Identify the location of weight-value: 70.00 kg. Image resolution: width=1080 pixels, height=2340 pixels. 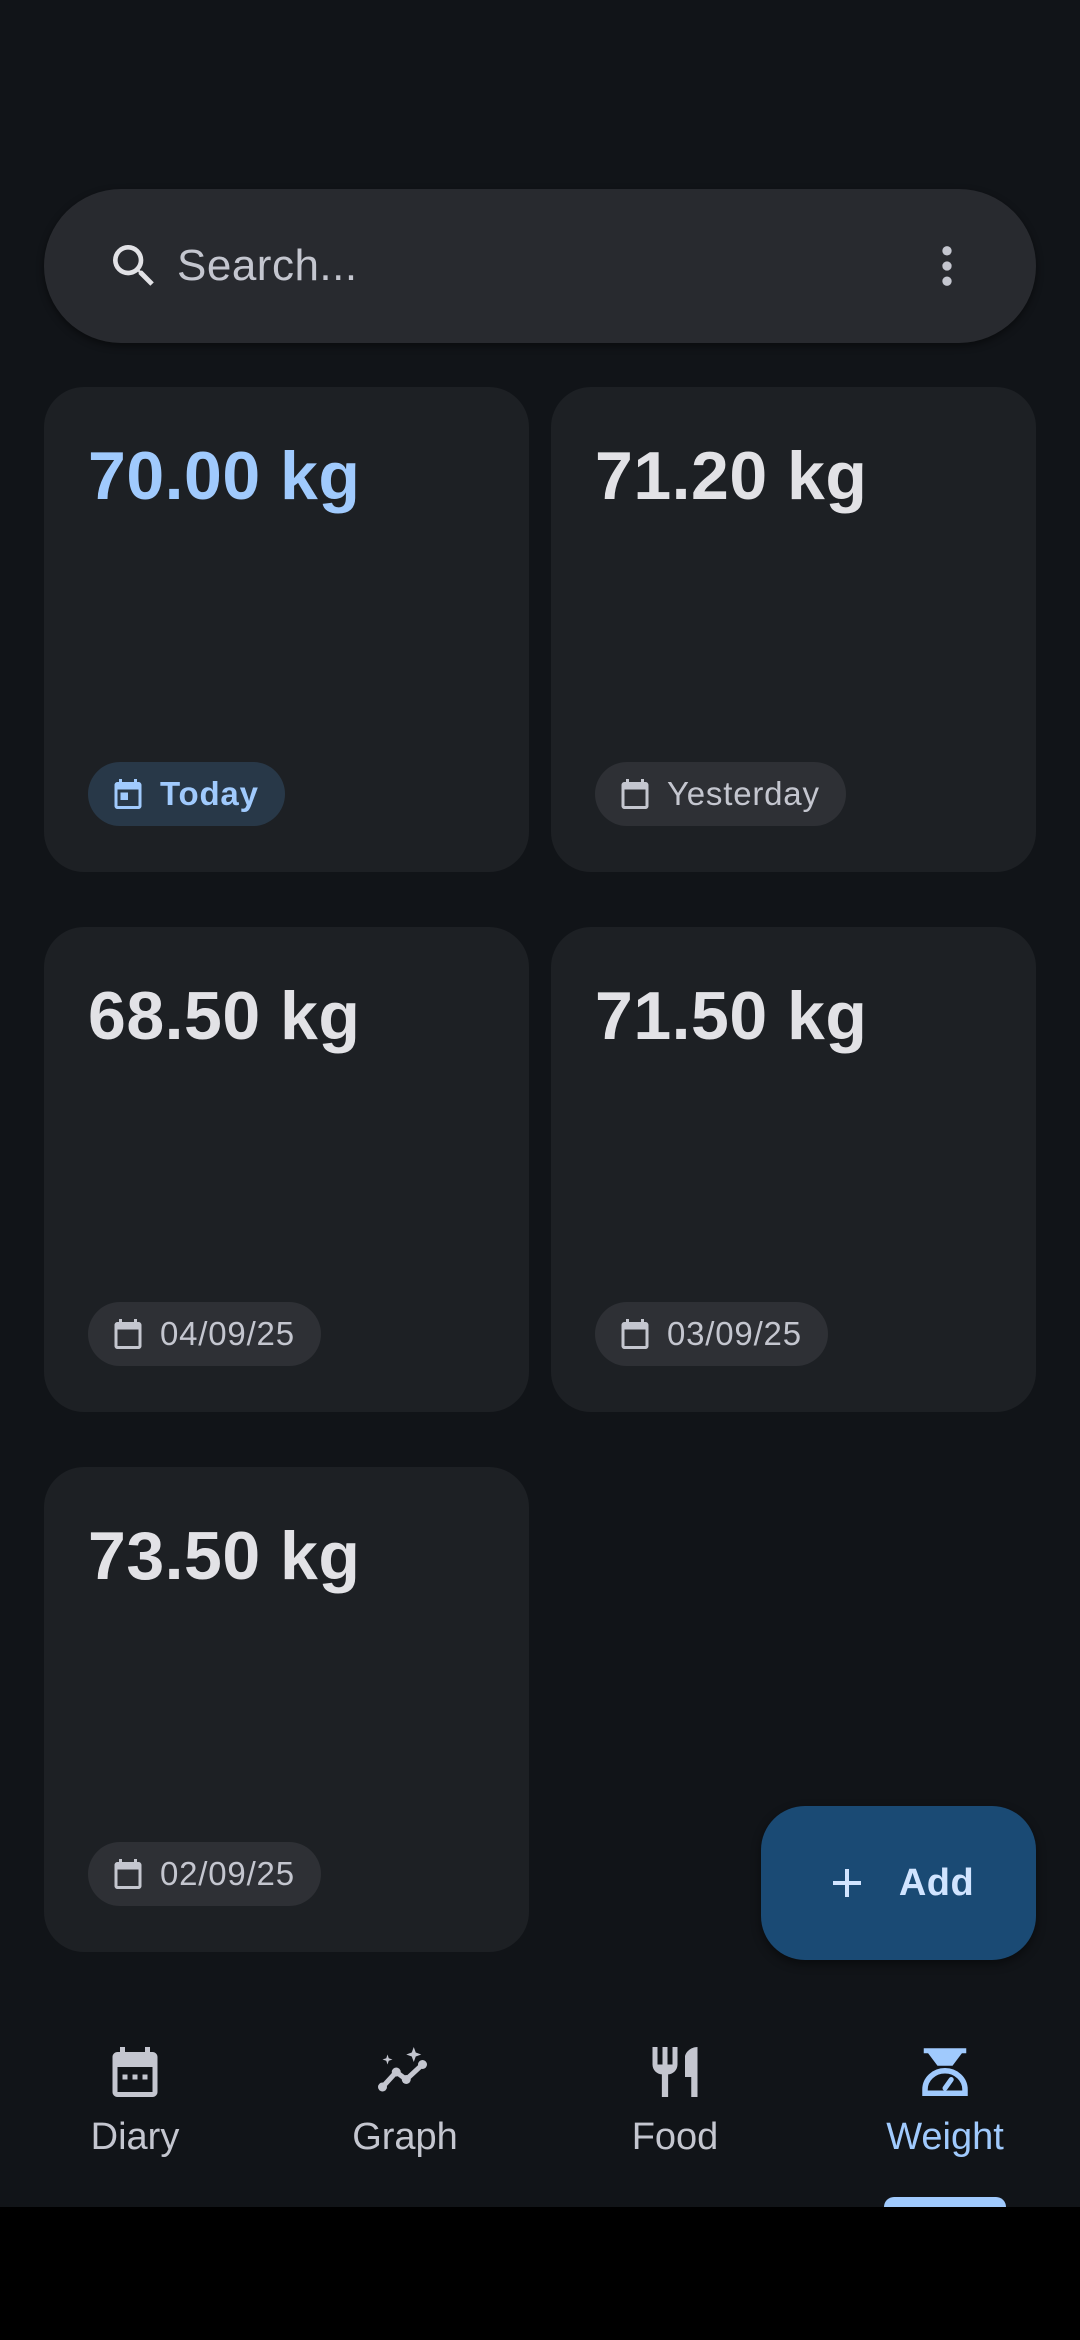
(224, 476).